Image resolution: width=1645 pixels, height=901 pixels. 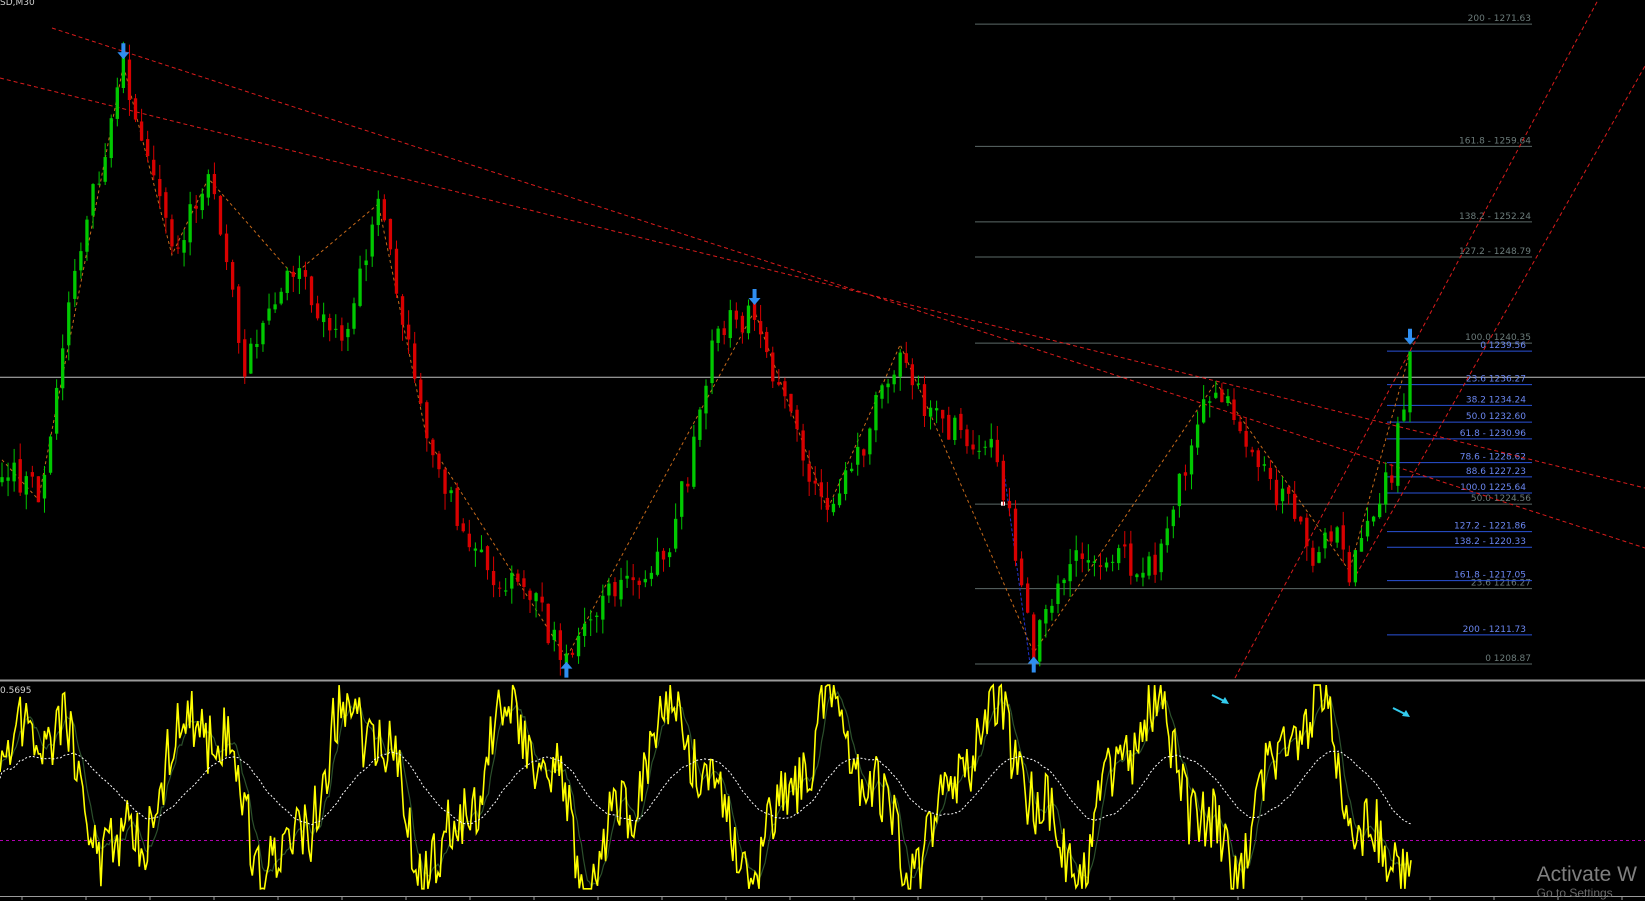 What do you see at coordinates (1495, 217) in the screenshot?
I see `fib-grey-level-label: 138.2 - 1252.24` at bounding box center [1495, 217].